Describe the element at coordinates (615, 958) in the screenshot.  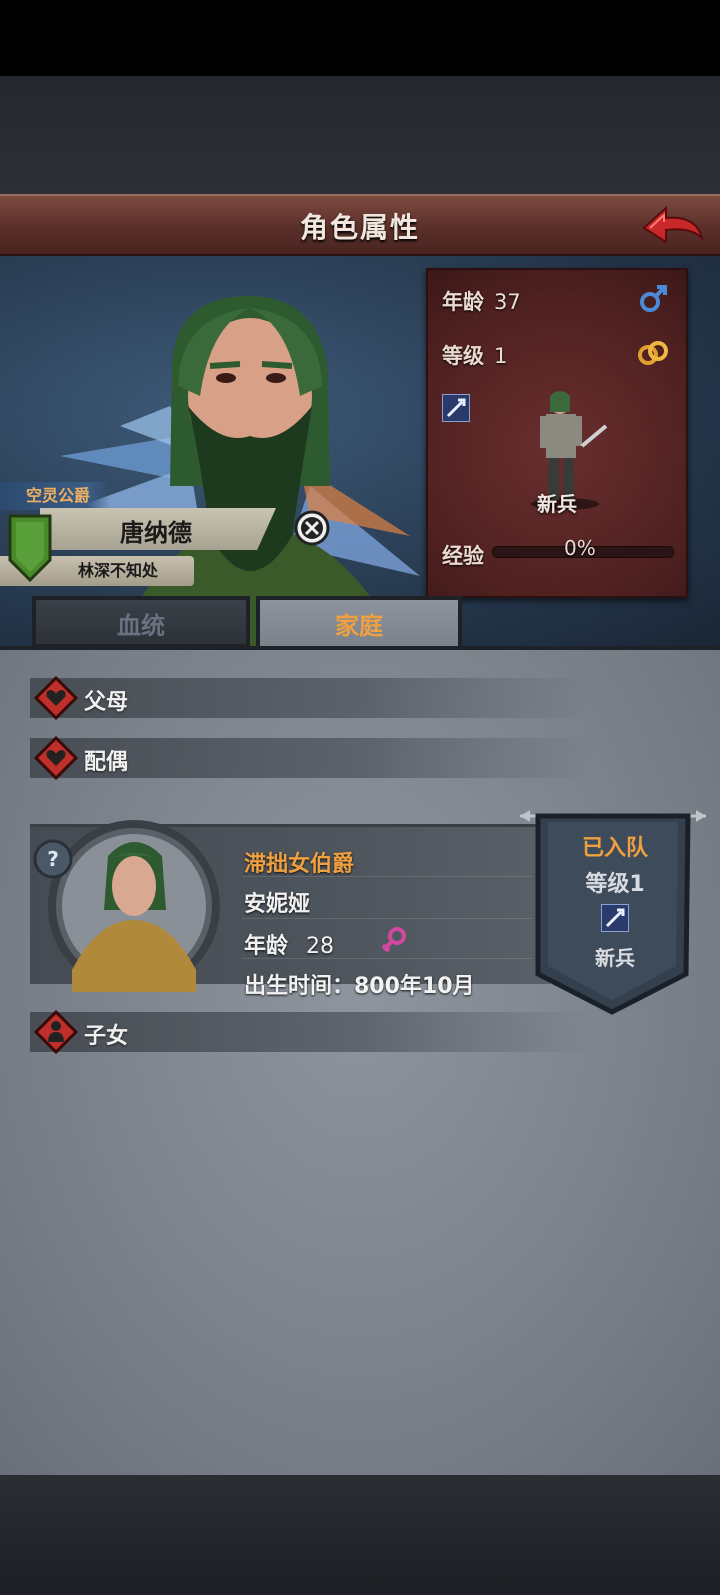
I see `spouse-class: 新兵` at that location.